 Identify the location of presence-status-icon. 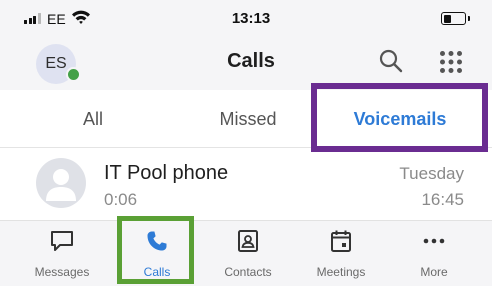
(73, 74).